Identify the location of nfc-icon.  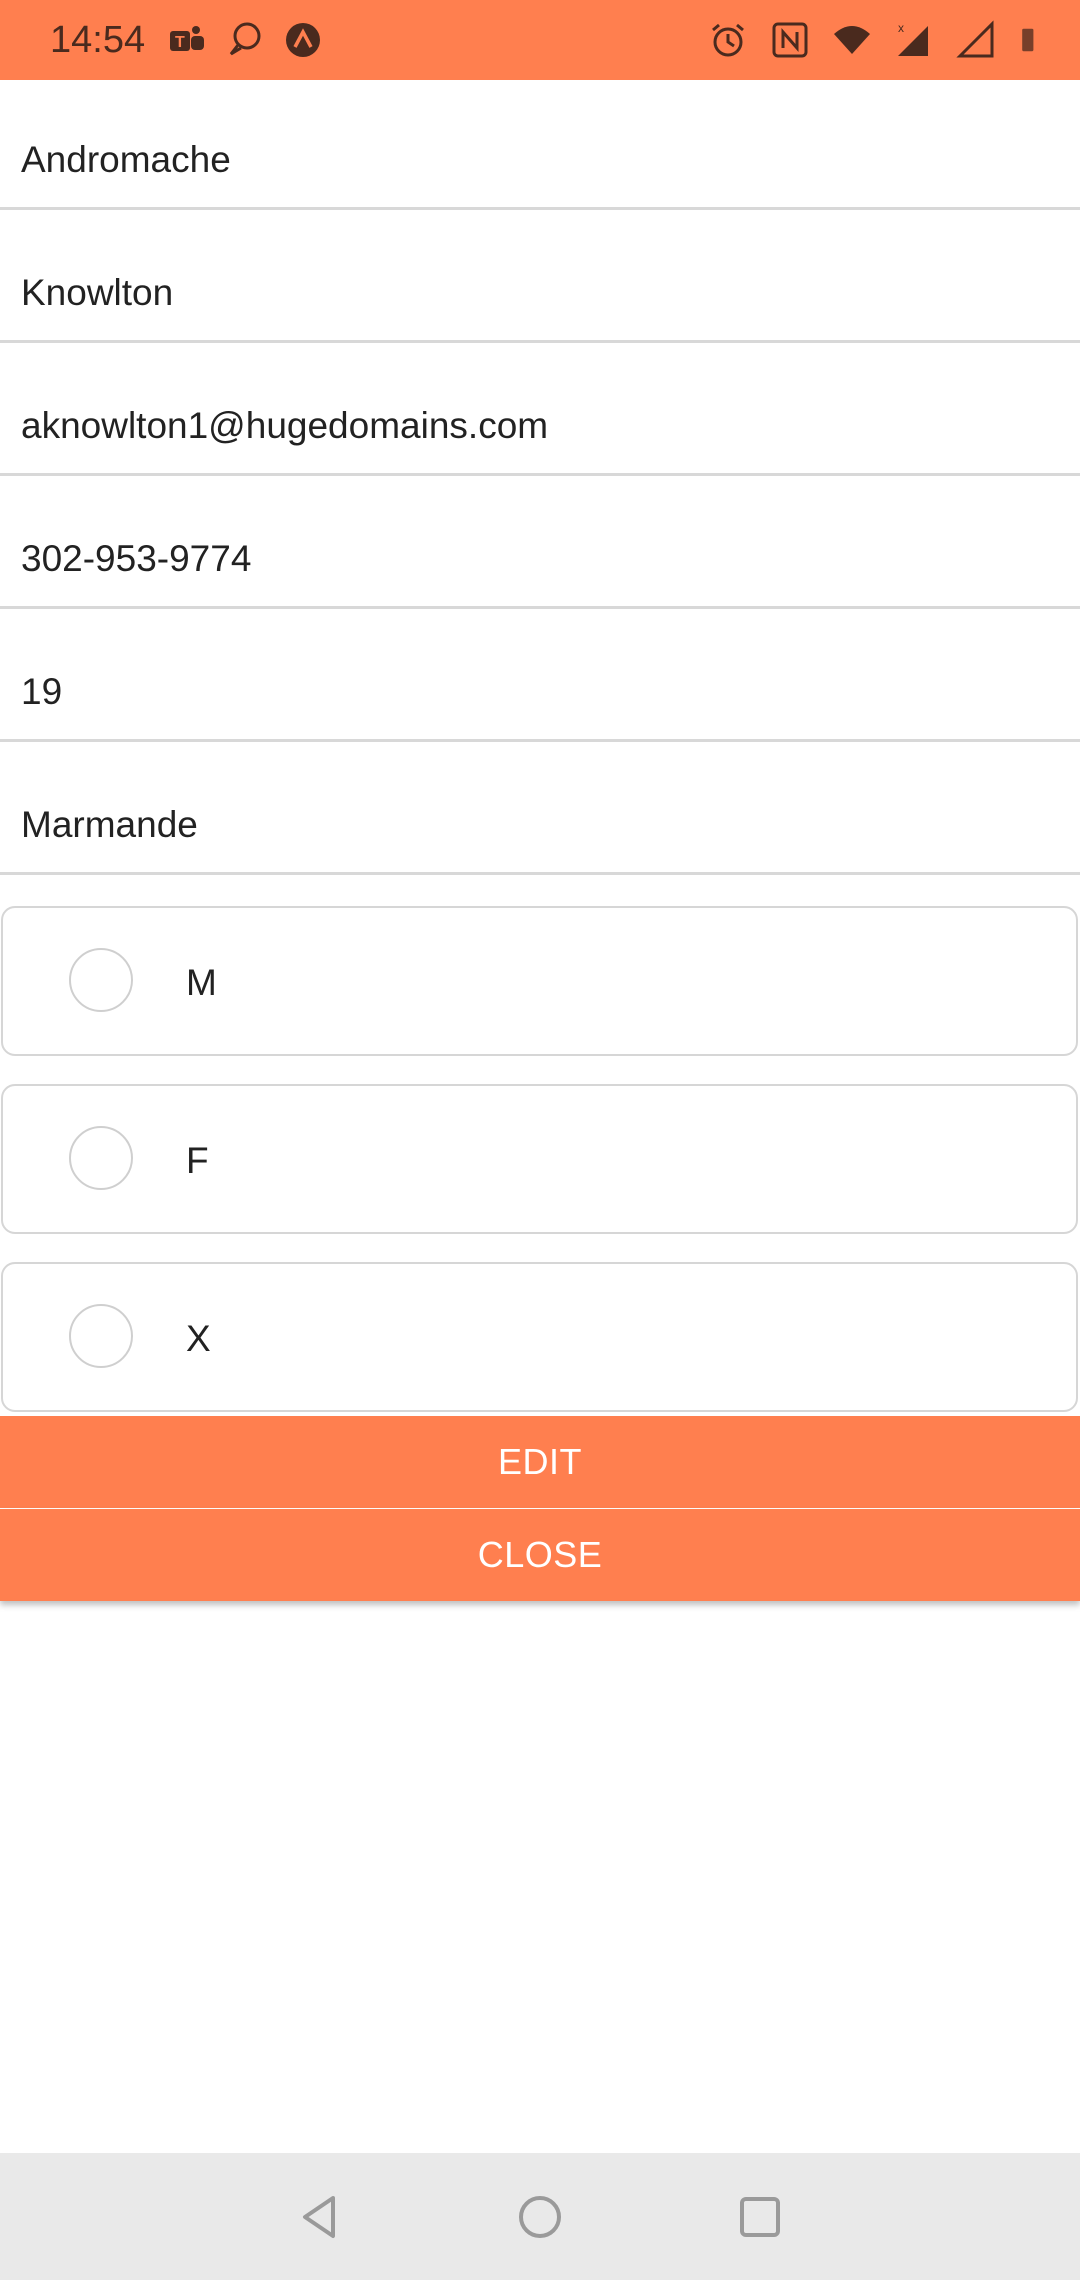
(790, 40).